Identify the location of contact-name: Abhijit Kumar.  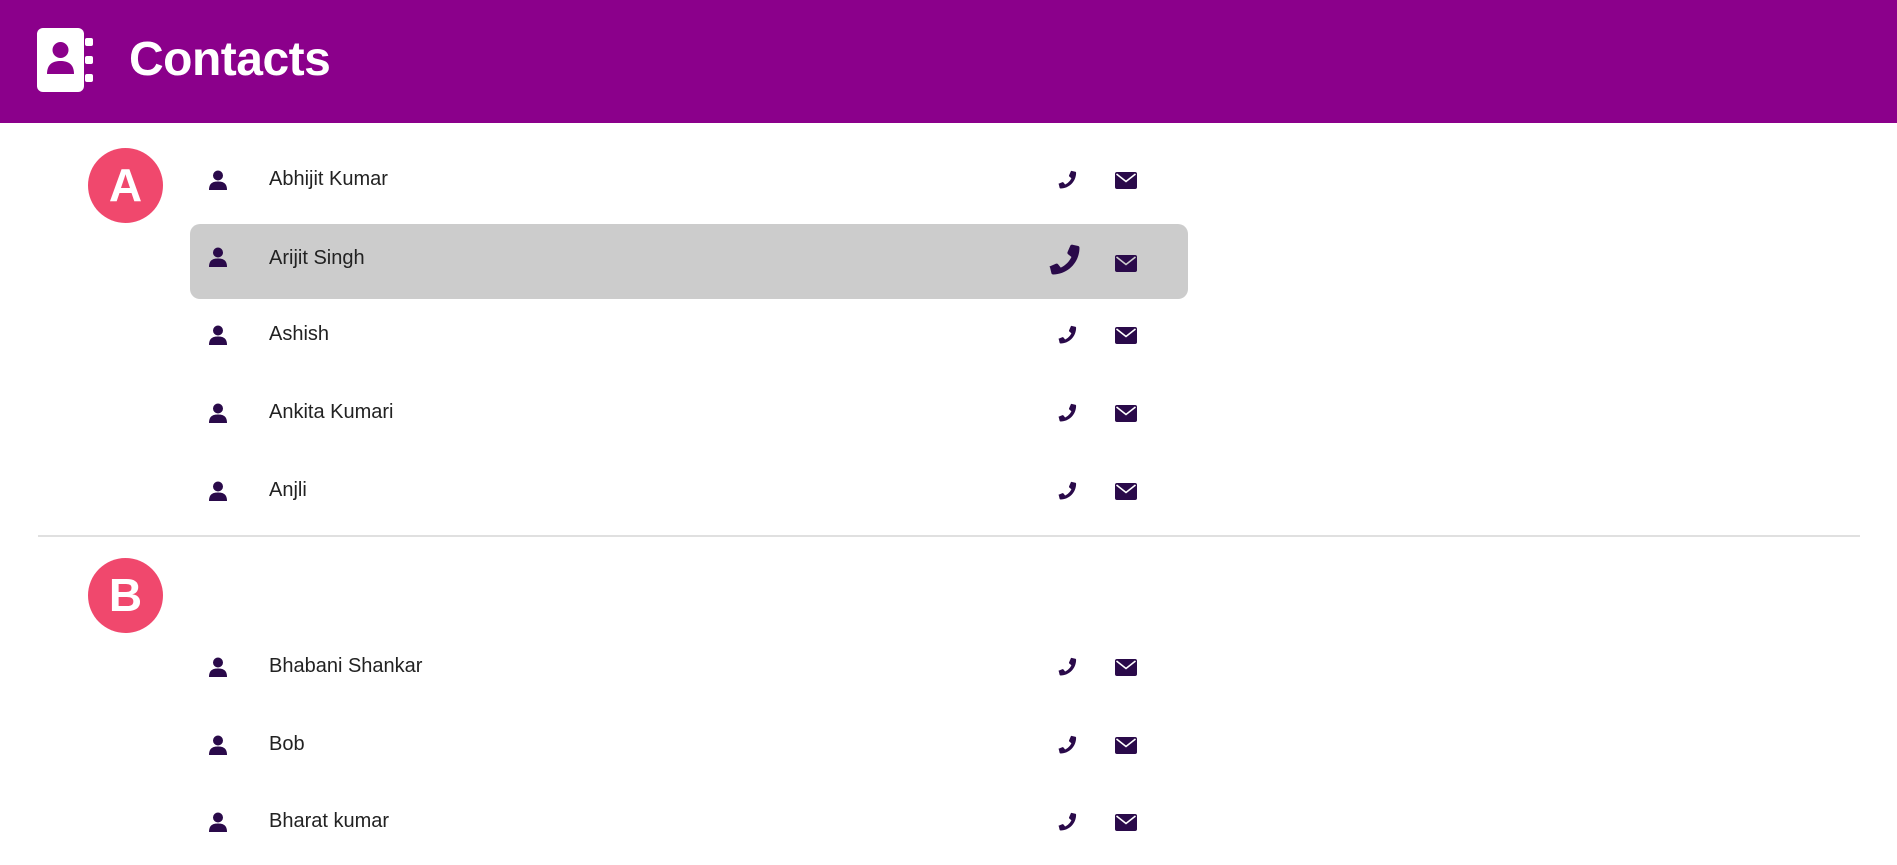
(328, 179).